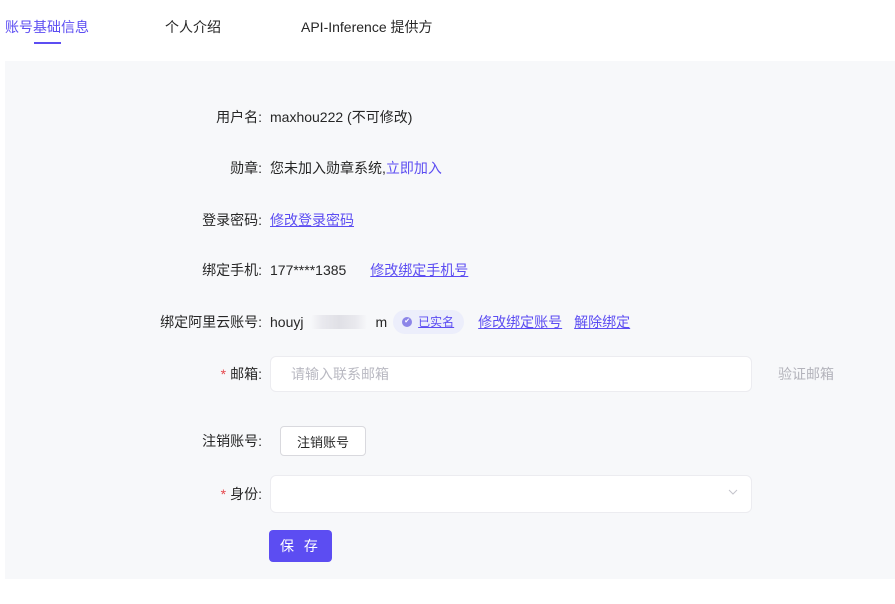 This screenshot has width=895, height=604. I want to click on cancel-account-label: 注销账号:, so click(232, 441).